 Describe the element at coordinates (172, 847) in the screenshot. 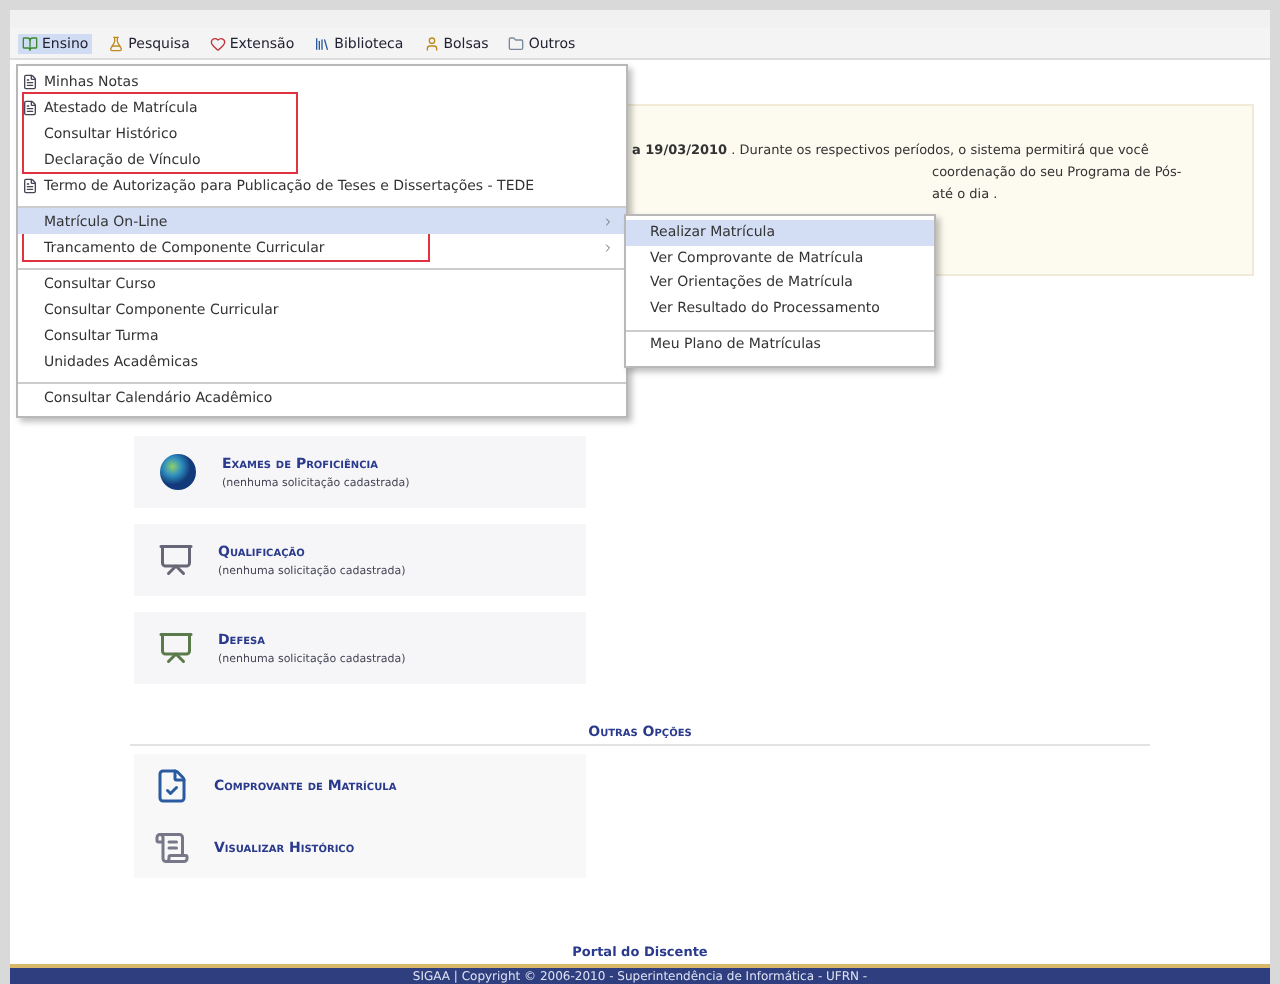

I see `scroll-icon` at that location.